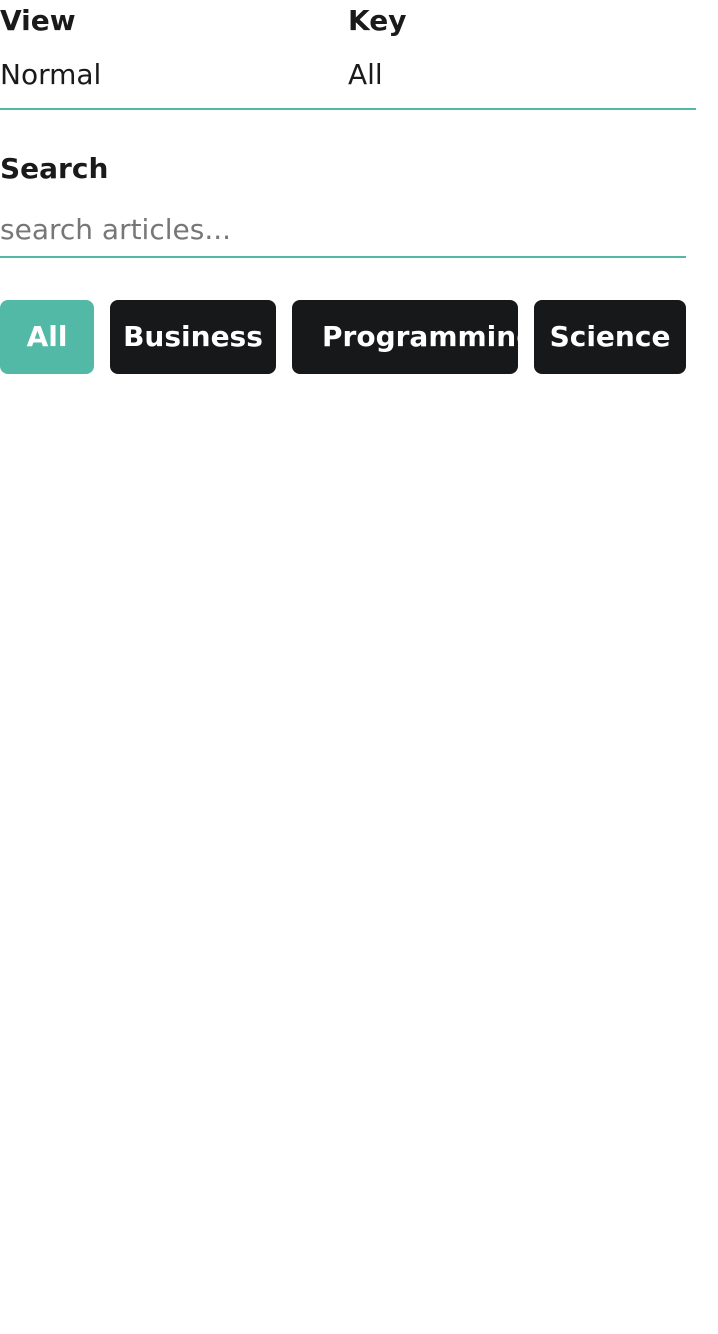 The height and width of the screenshot is (1334, 718). I want to click on search-block: Search, so click(343, 205).